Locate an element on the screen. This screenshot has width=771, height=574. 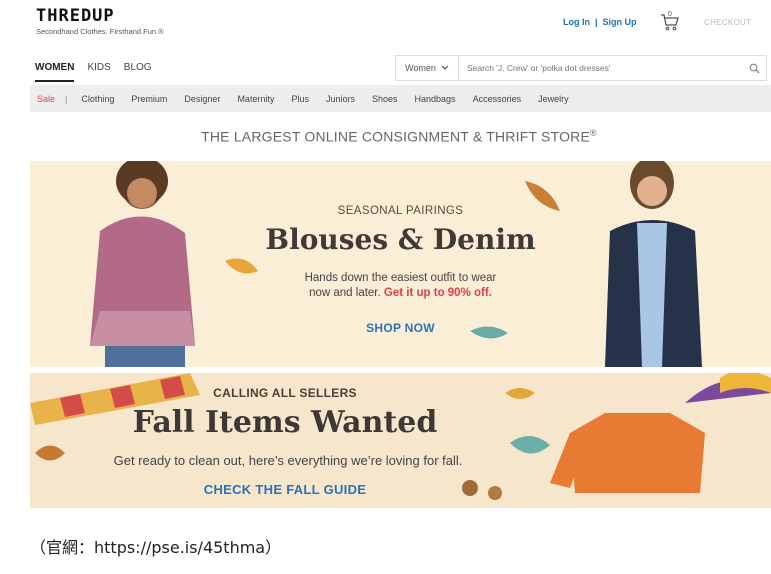
model-right-illustration is located at coordinates (653, 264).